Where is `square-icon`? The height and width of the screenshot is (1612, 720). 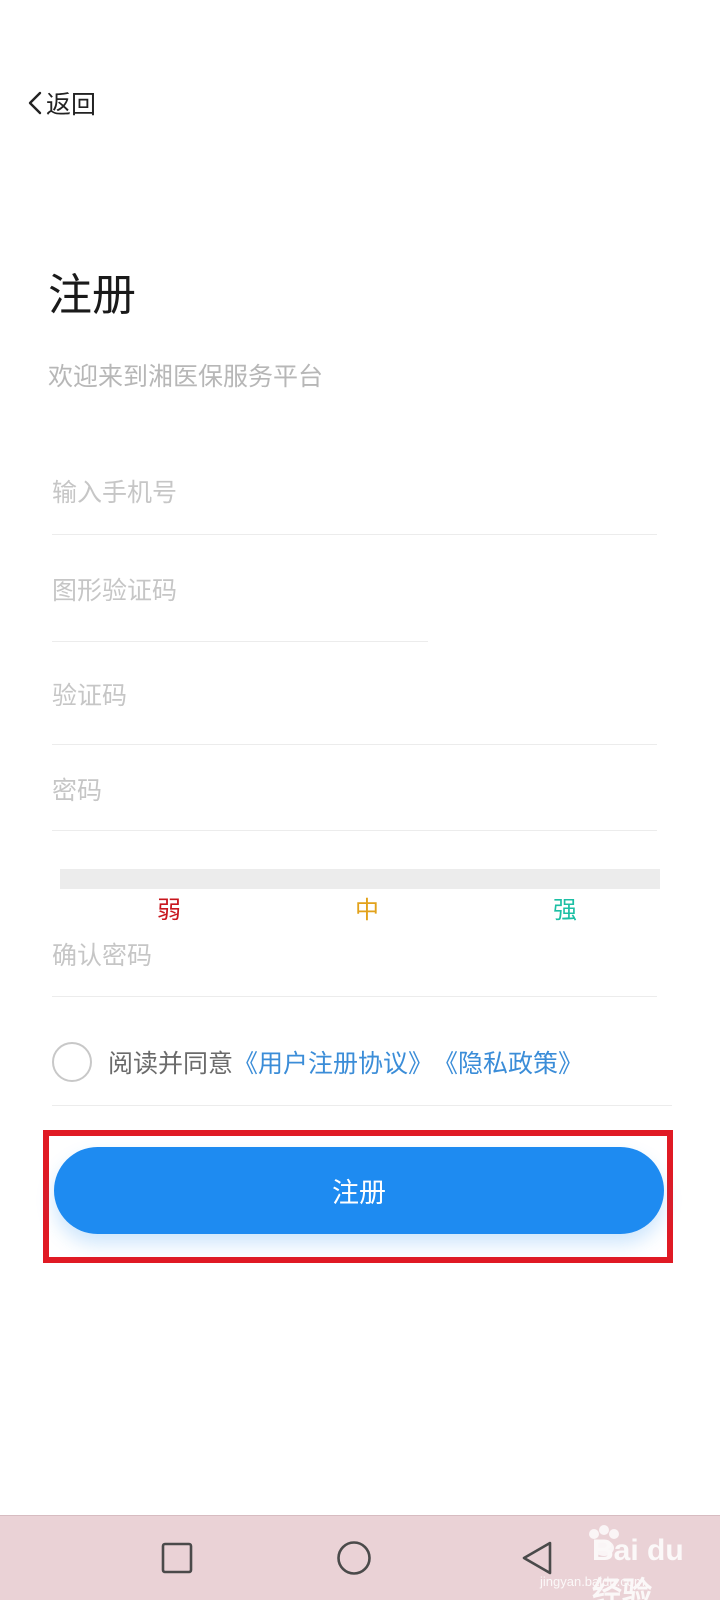
square-icon is located at coordinates (177, 1560).